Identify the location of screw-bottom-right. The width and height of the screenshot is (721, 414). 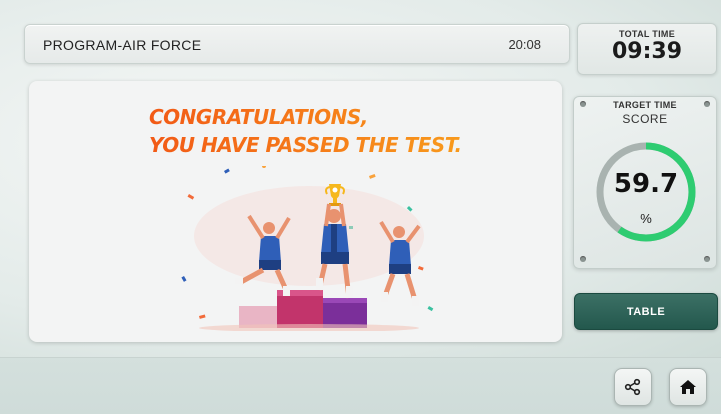
(707, 259).